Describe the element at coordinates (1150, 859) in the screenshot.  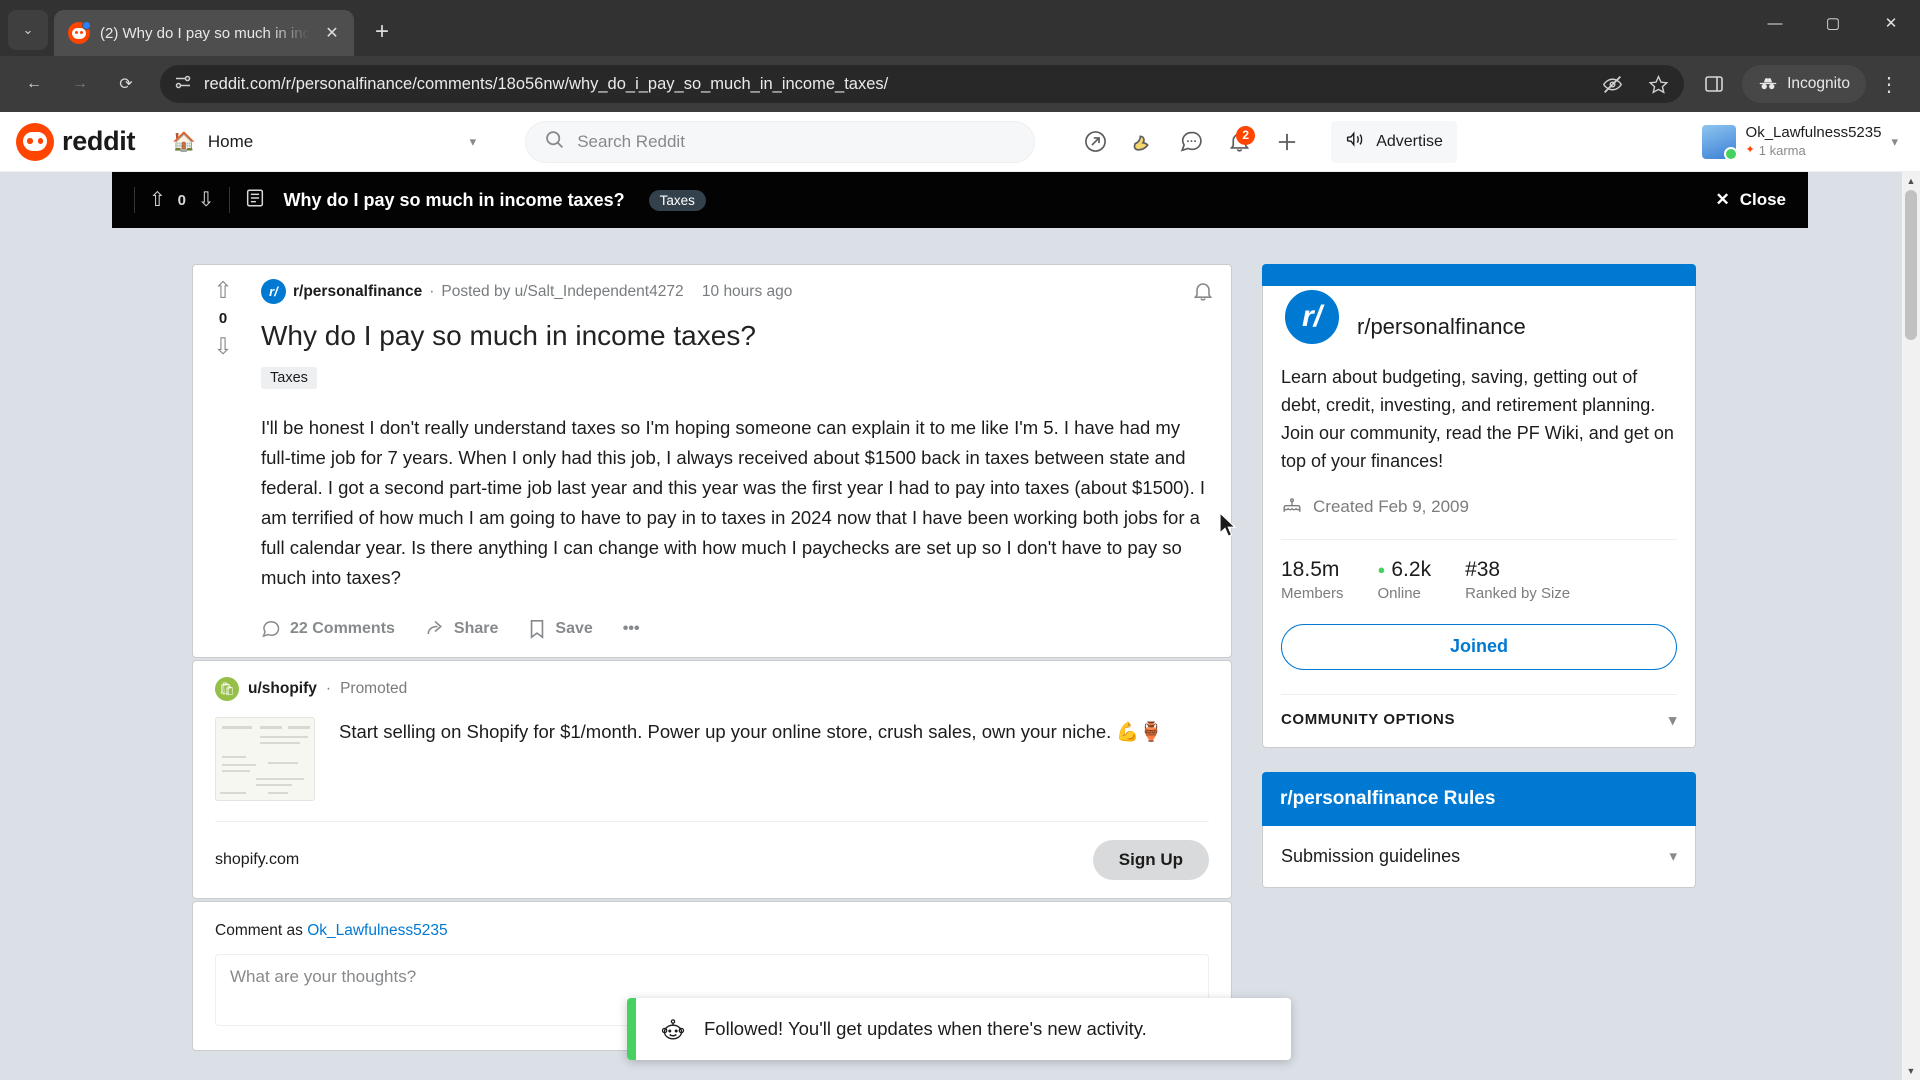
I see `signup-button: Sign Up` at that location.